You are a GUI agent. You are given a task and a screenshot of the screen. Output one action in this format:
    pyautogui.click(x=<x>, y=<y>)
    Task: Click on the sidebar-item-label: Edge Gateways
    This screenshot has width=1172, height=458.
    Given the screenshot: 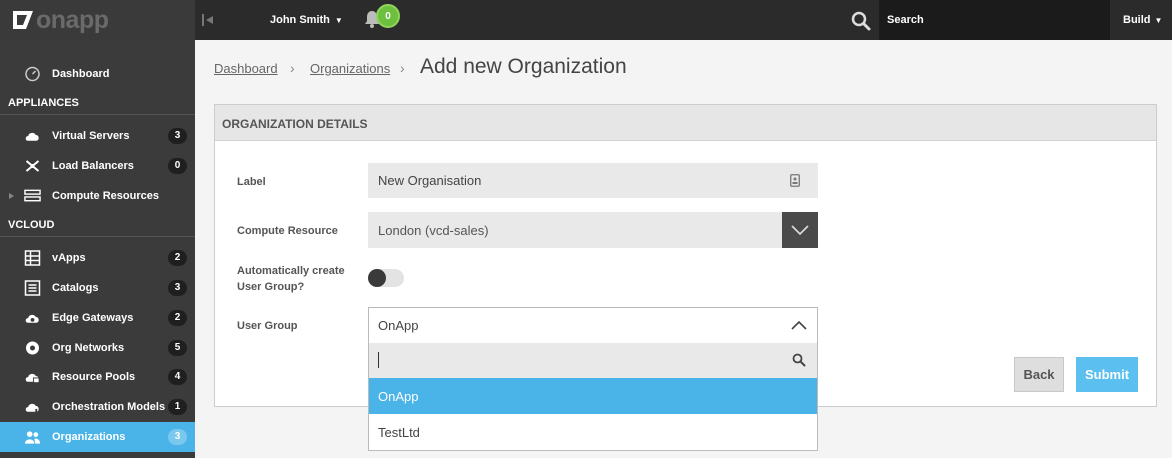 What is the action you would take?
    pyautogui.click(x=93, y=318)
    